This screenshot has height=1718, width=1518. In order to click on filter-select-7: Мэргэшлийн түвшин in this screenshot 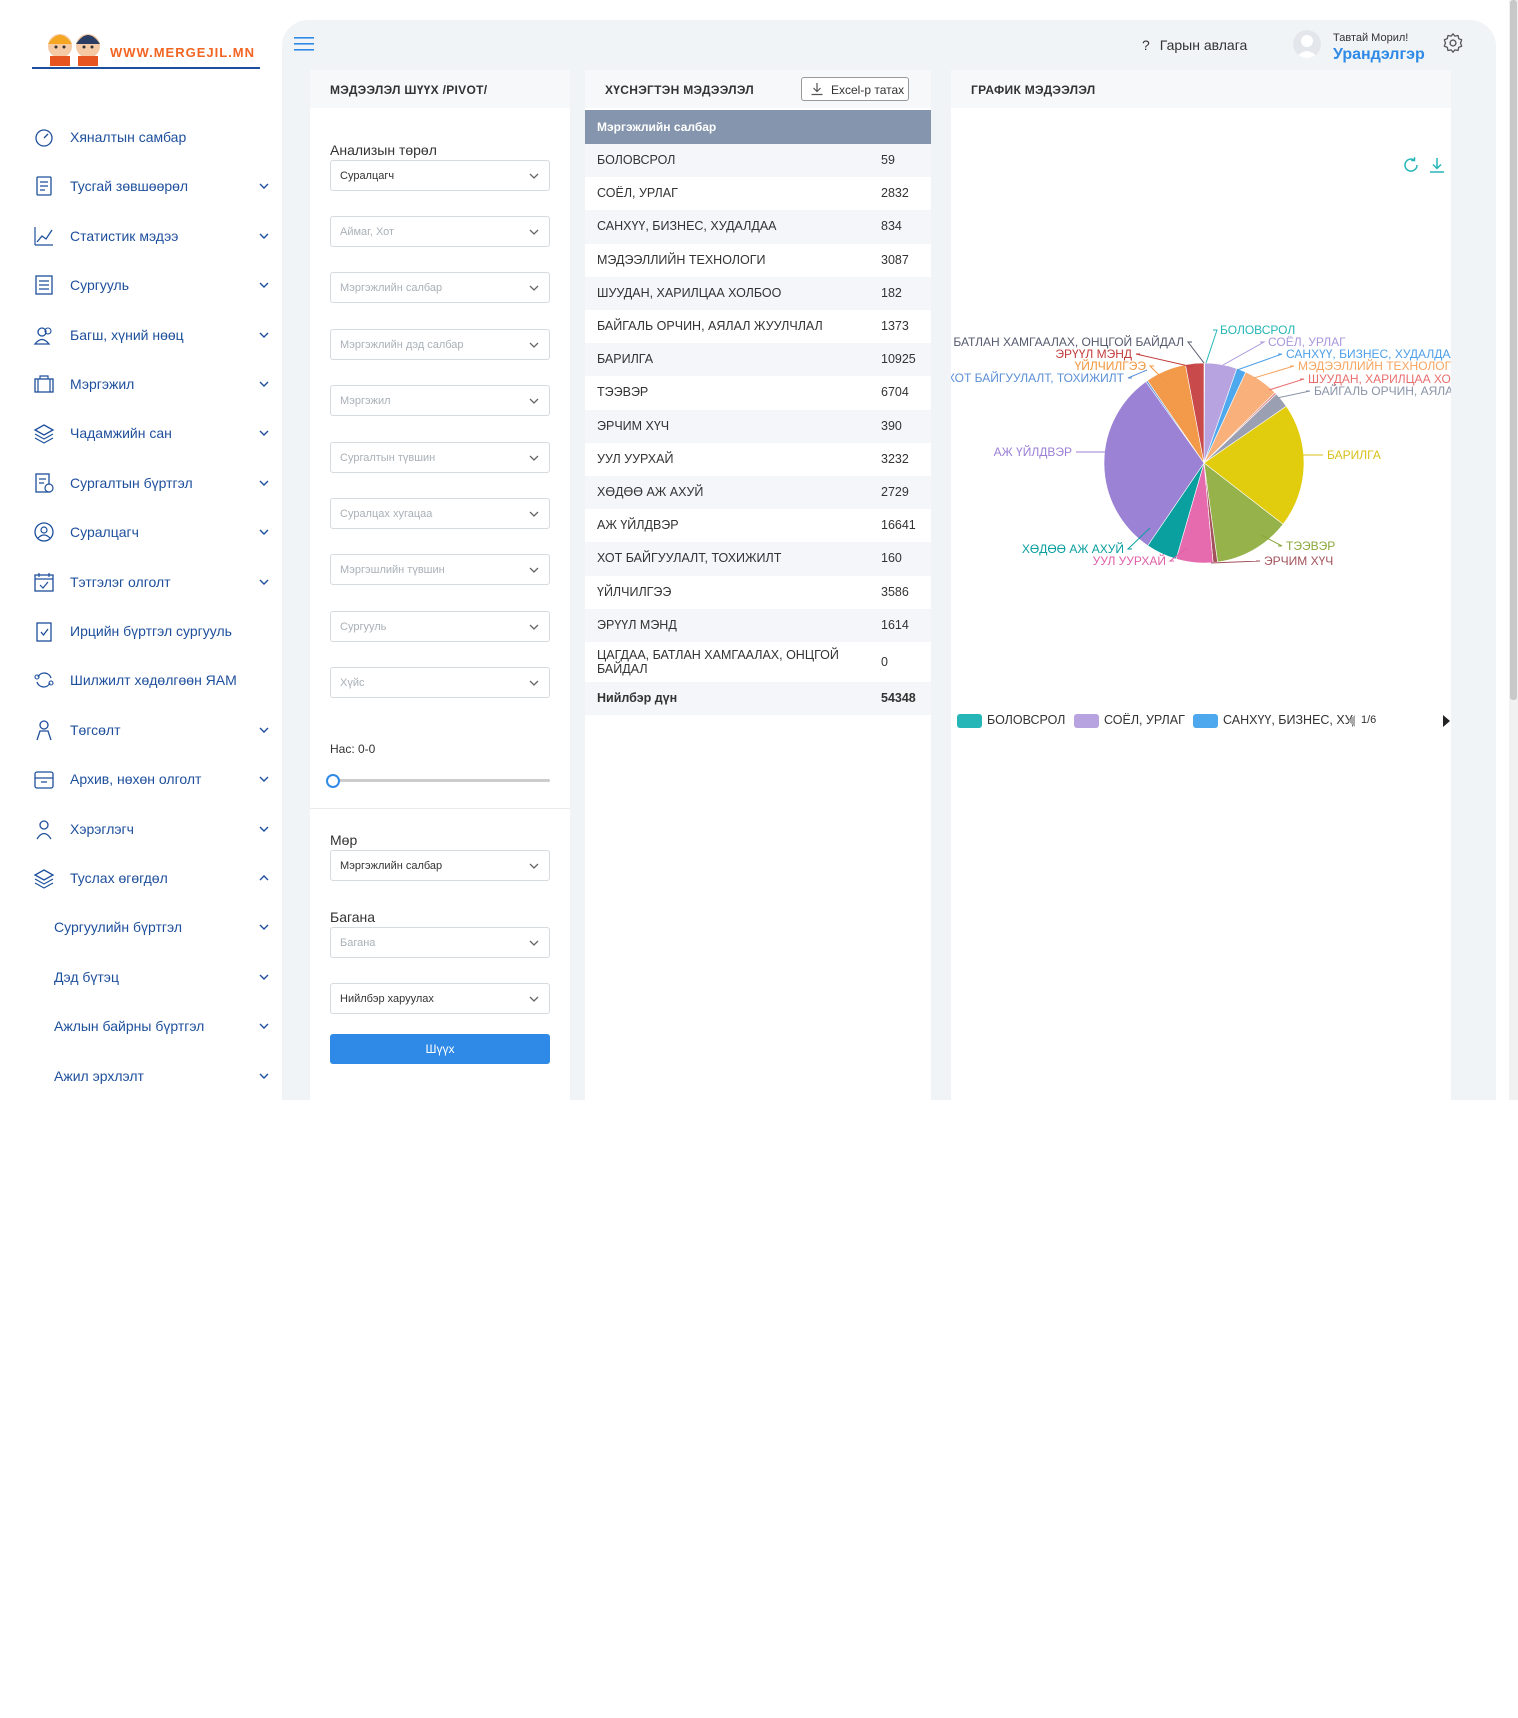, I will do `click(440, 570)`.